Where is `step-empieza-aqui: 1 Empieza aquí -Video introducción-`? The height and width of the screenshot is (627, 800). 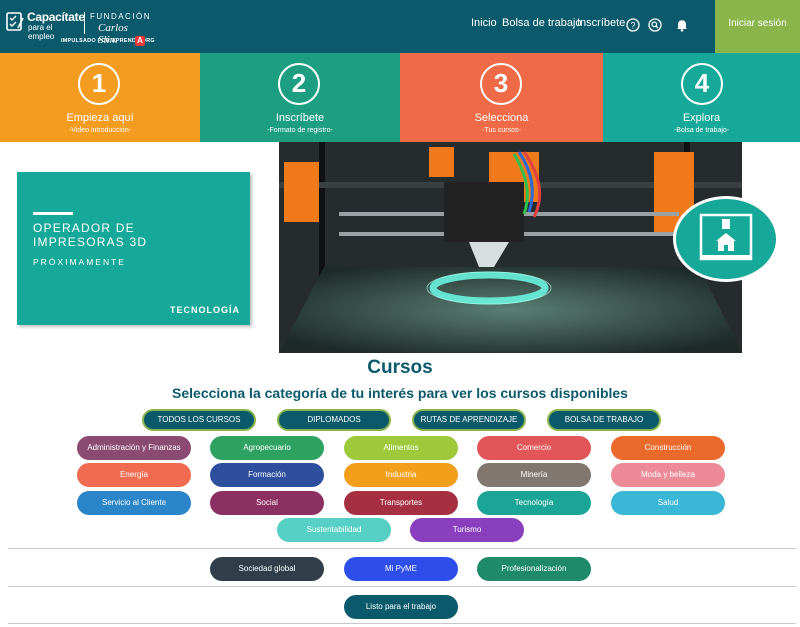 step-empieza-aqui: 1 Empieza aquí -Video introducción- is located at coordinates (100, 97).